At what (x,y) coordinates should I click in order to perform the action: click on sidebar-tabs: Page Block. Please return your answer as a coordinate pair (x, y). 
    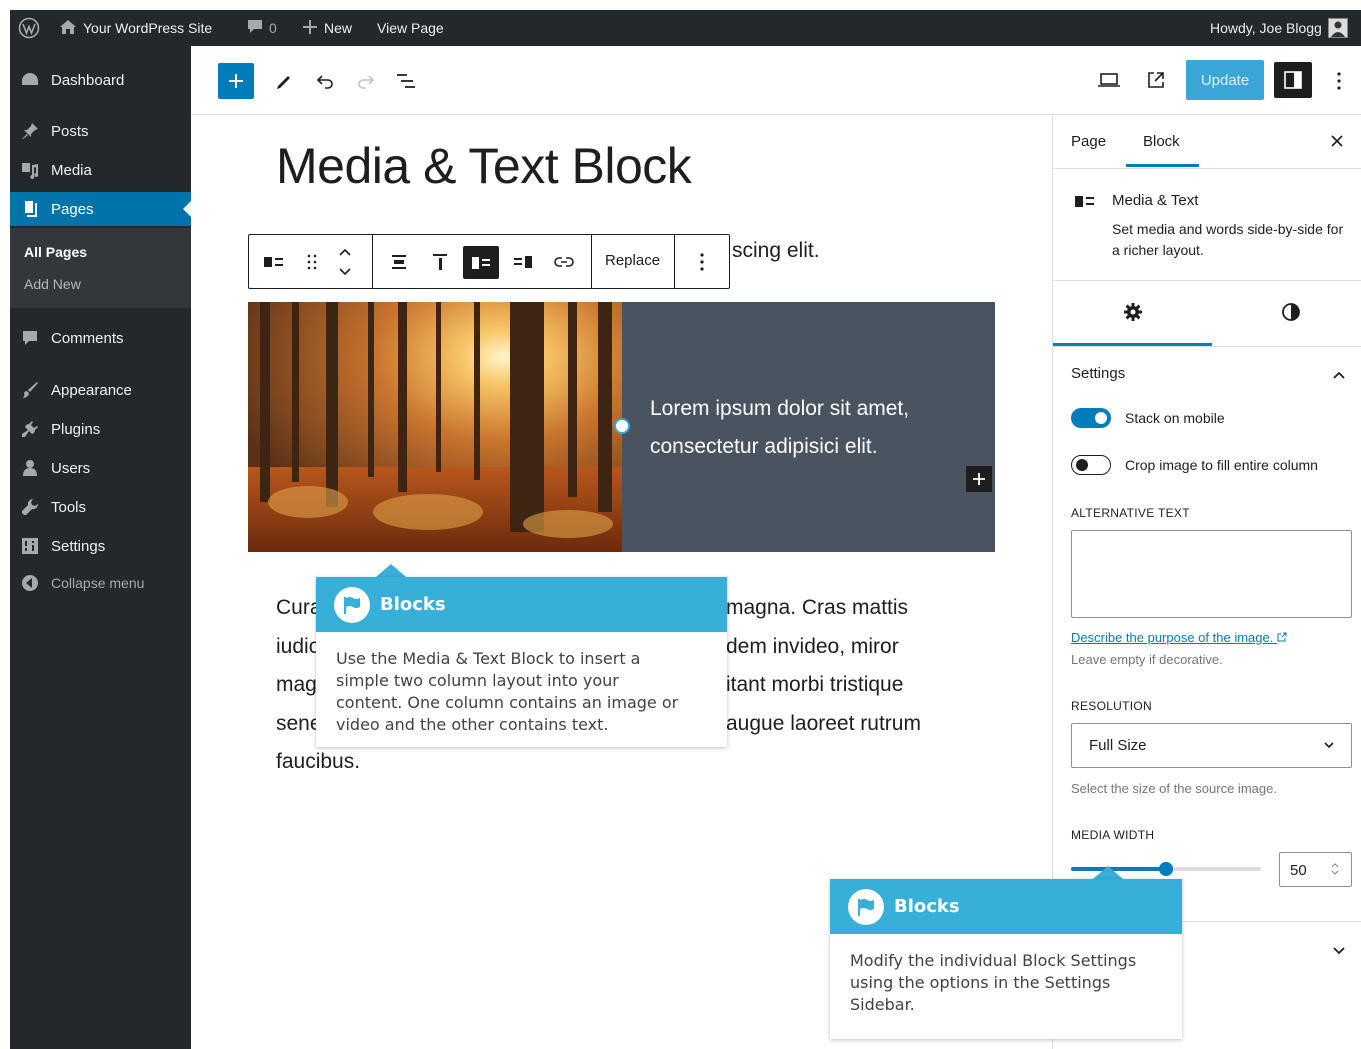
    Looking at the image, I should click on (1207, 142).